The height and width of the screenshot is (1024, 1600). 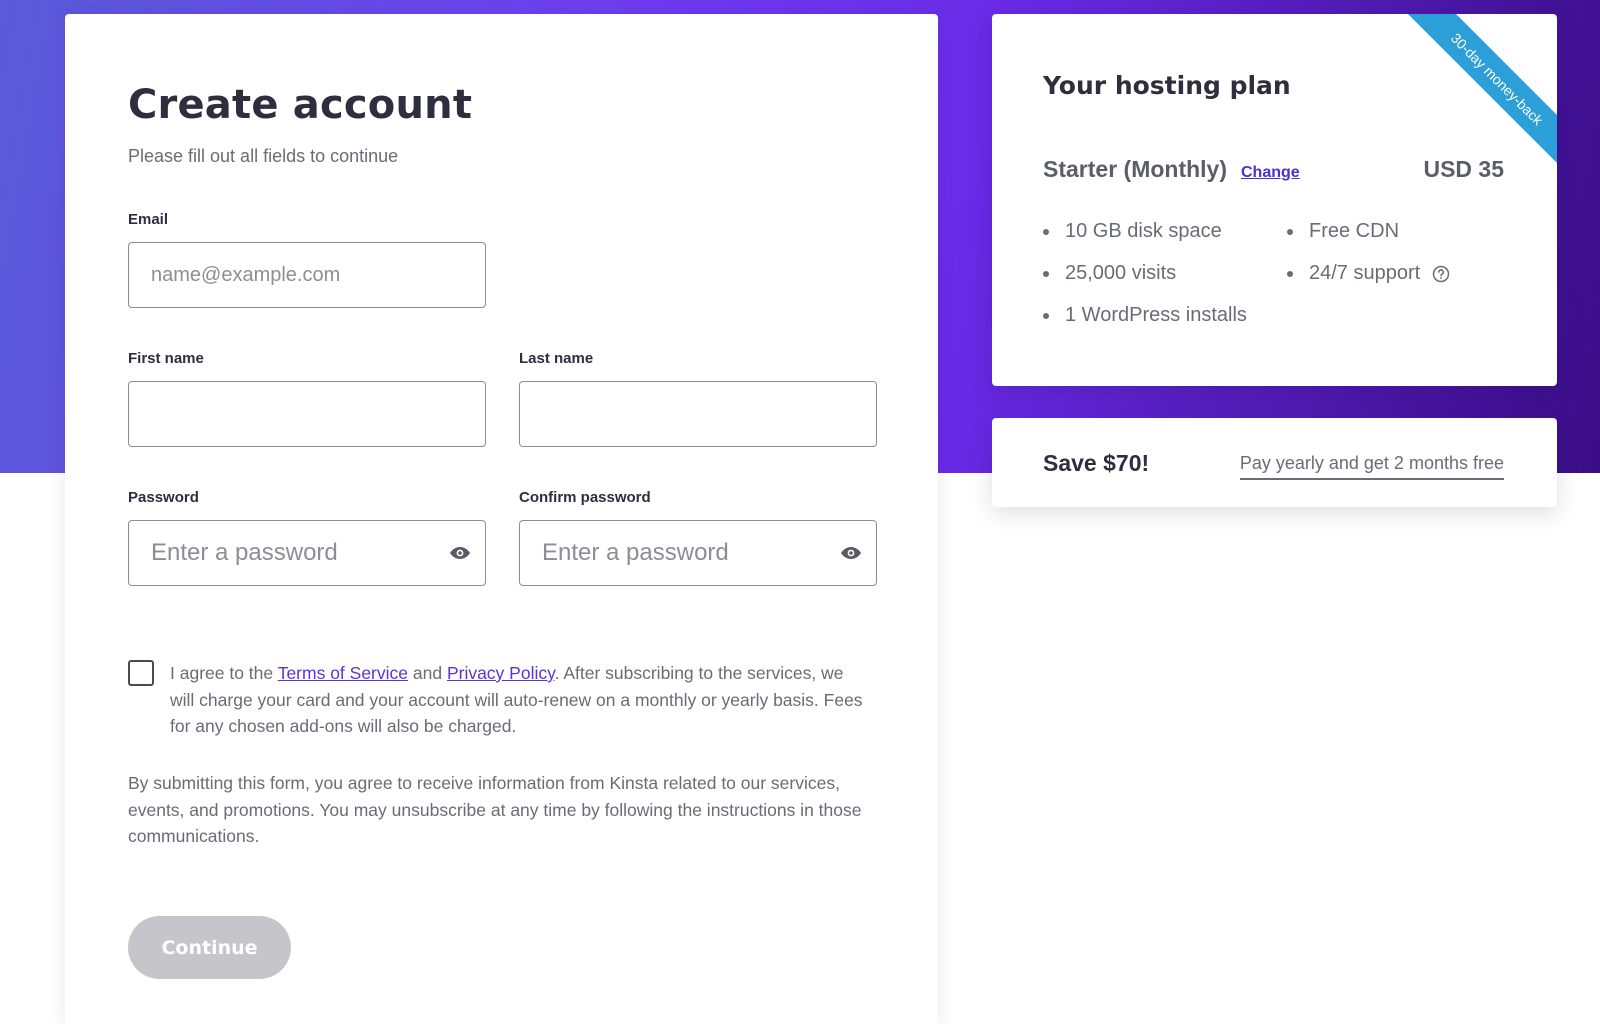 I want to click on page-subtitle: Please fill out all fields to continue, so click(x=263, y=156).